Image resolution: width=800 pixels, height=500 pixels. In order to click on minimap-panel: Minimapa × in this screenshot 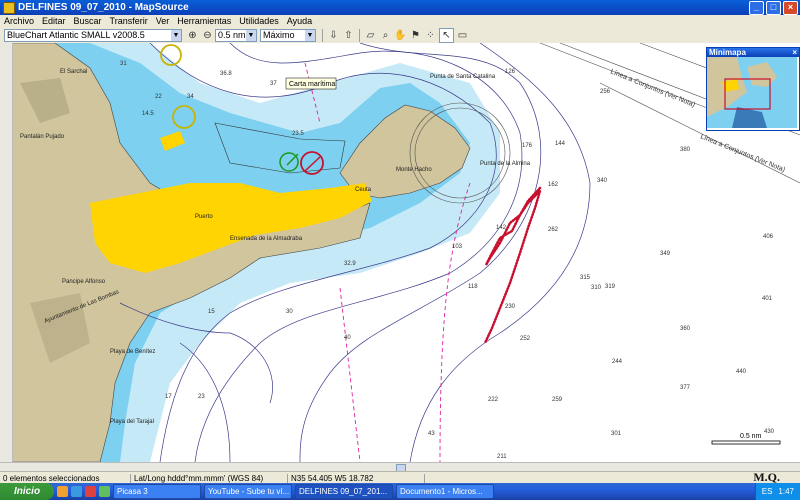, I will do `click(753, 89)`.